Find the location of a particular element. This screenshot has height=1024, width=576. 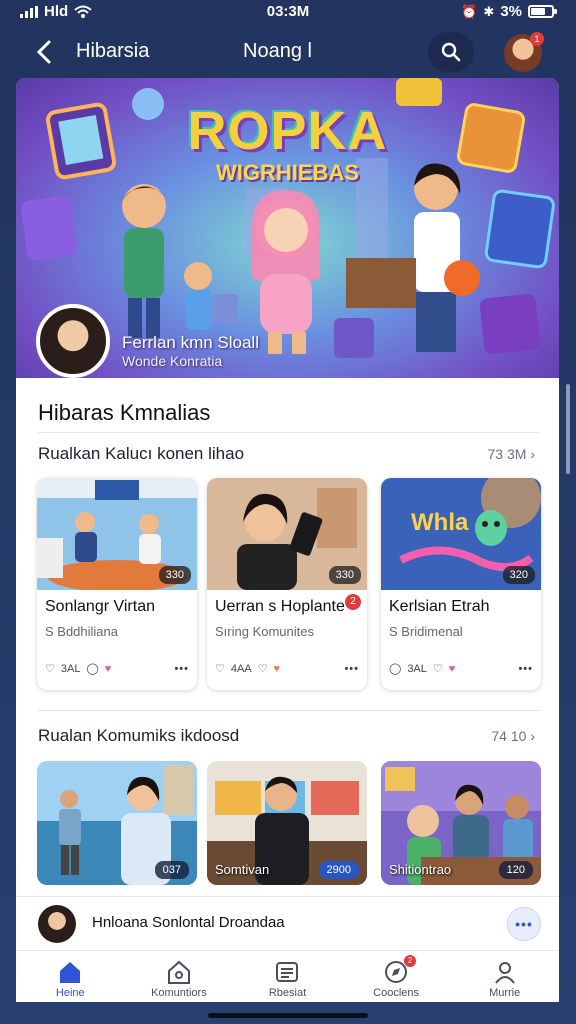

mini-player-avatar is located at coordinates (57, 924).